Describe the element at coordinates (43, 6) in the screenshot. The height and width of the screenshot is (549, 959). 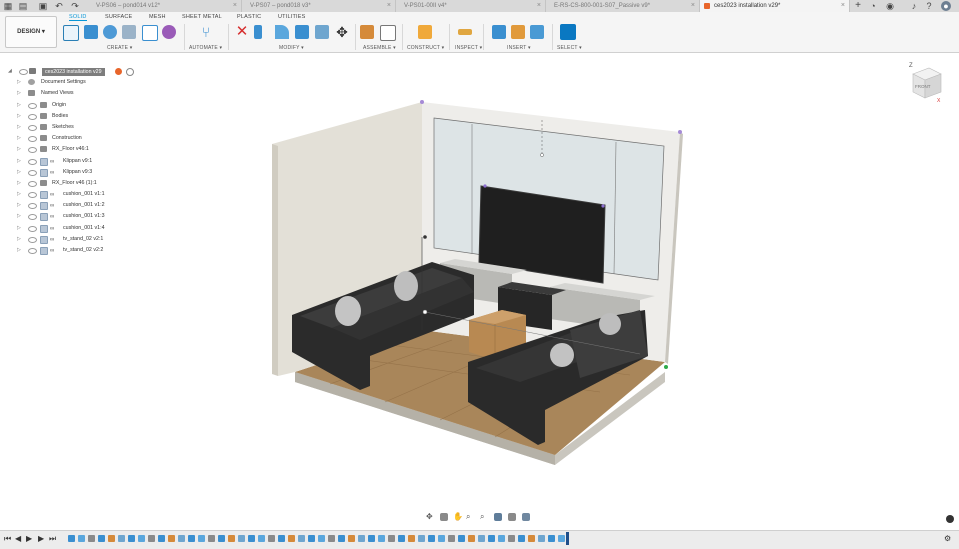
I see `save-icon: ▣` at that location.